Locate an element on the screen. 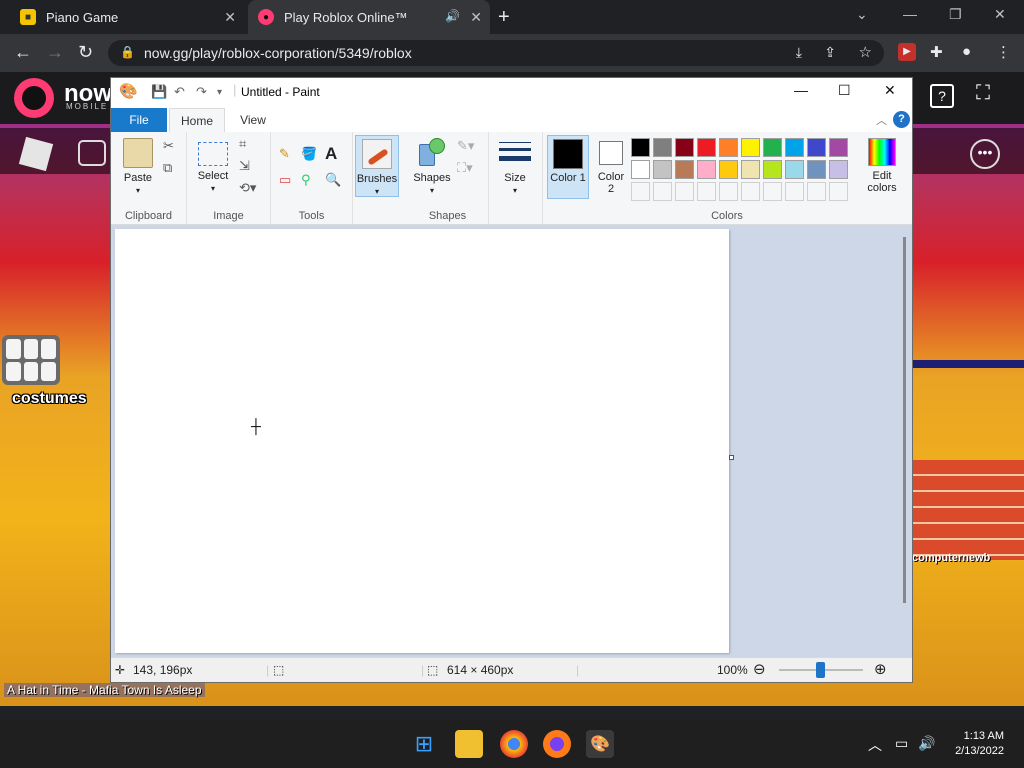 The height and width of the screenshot is (768, 1024). tab-view: View is located at coordinates (253, 120).